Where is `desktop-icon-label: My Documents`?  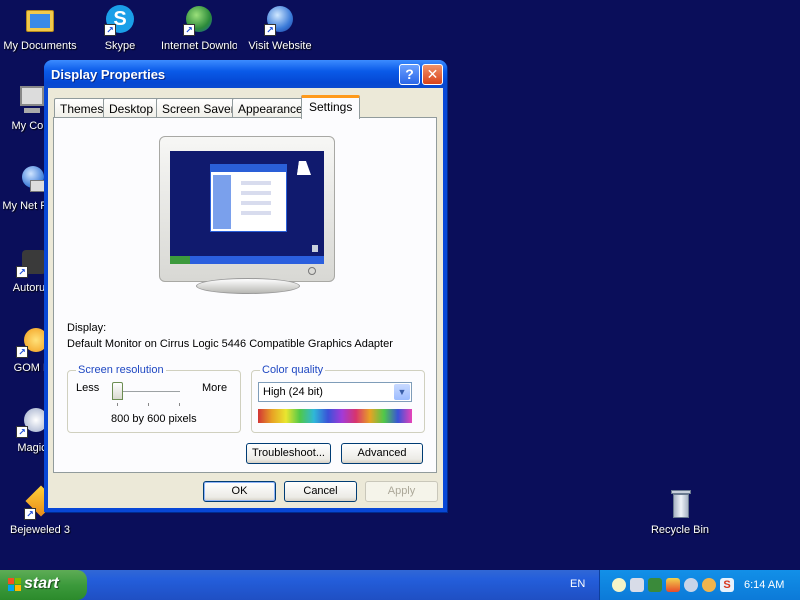 desktop-icon-label: My Documents is located at coordinates (40, 46).